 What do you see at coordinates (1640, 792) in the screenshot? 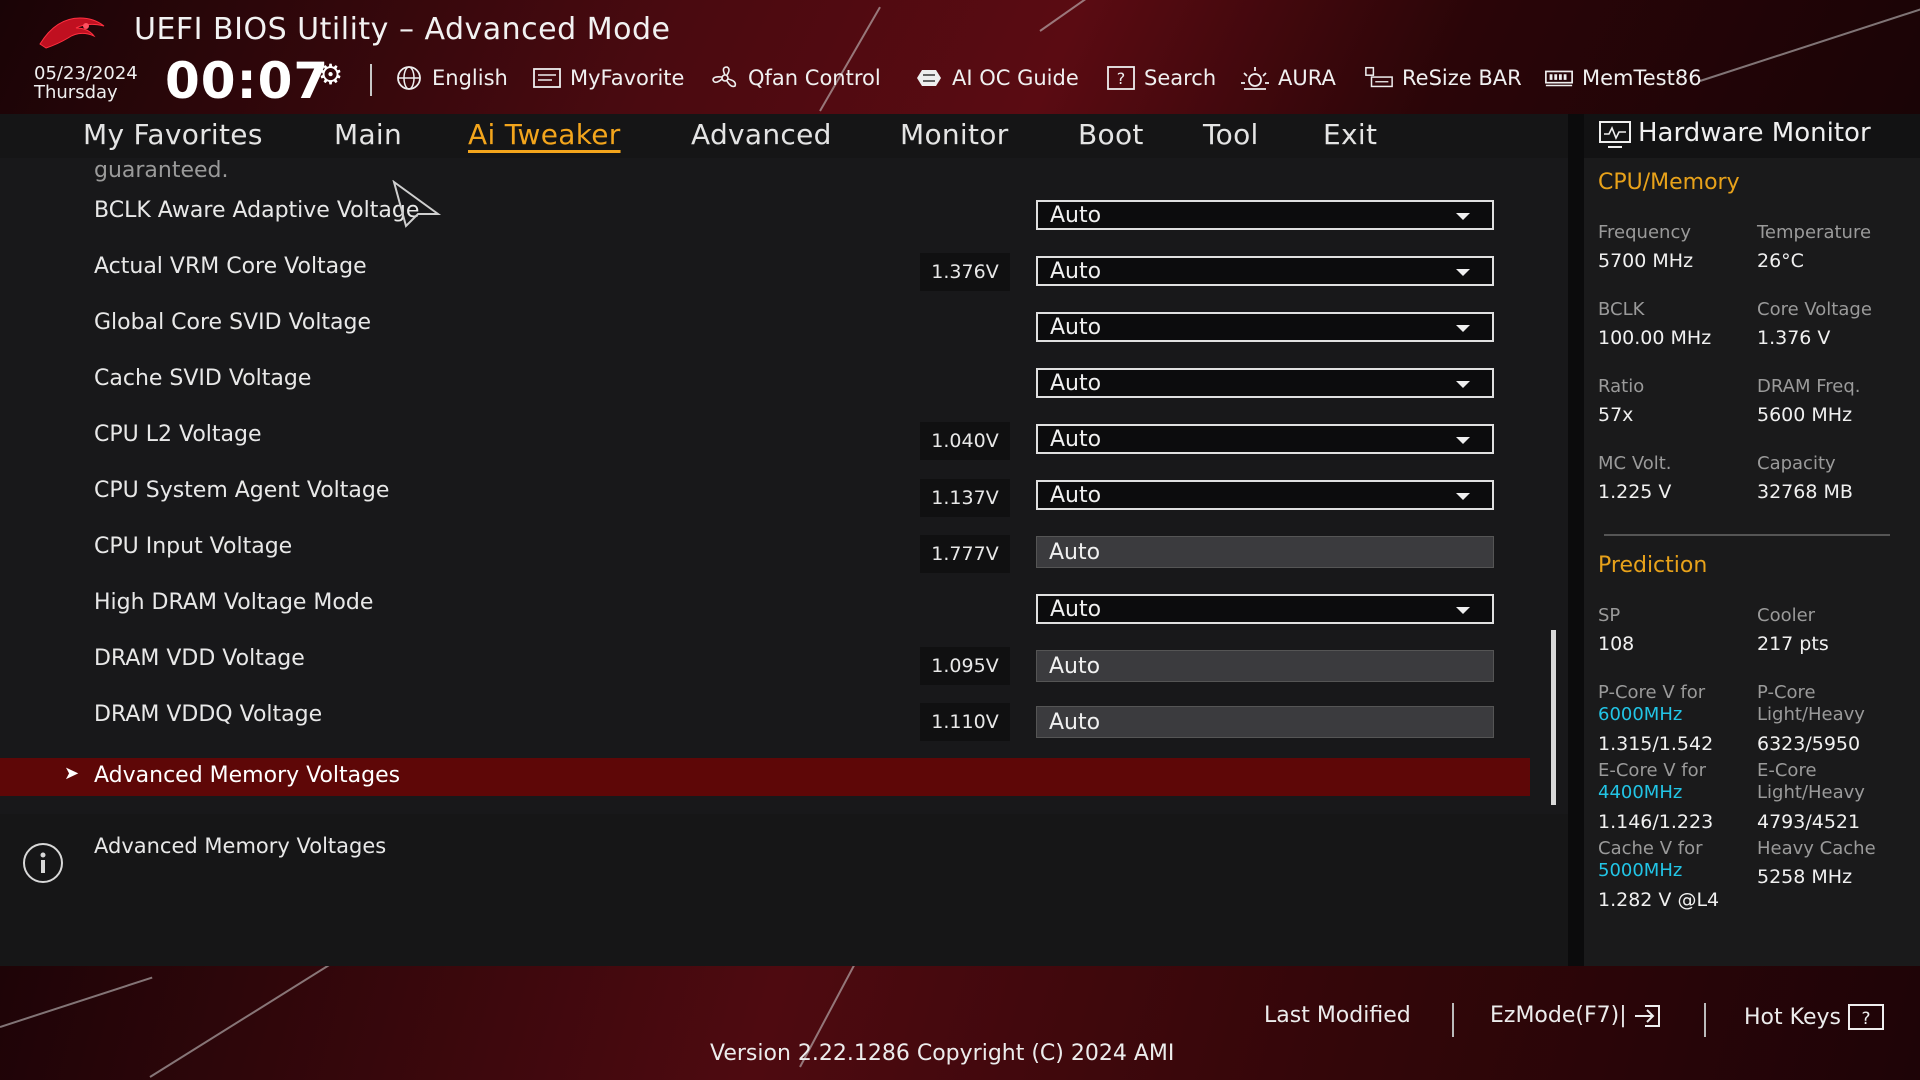
I see `ecore-v-freq: 4400MHz` at bounding box center [1640, 792].